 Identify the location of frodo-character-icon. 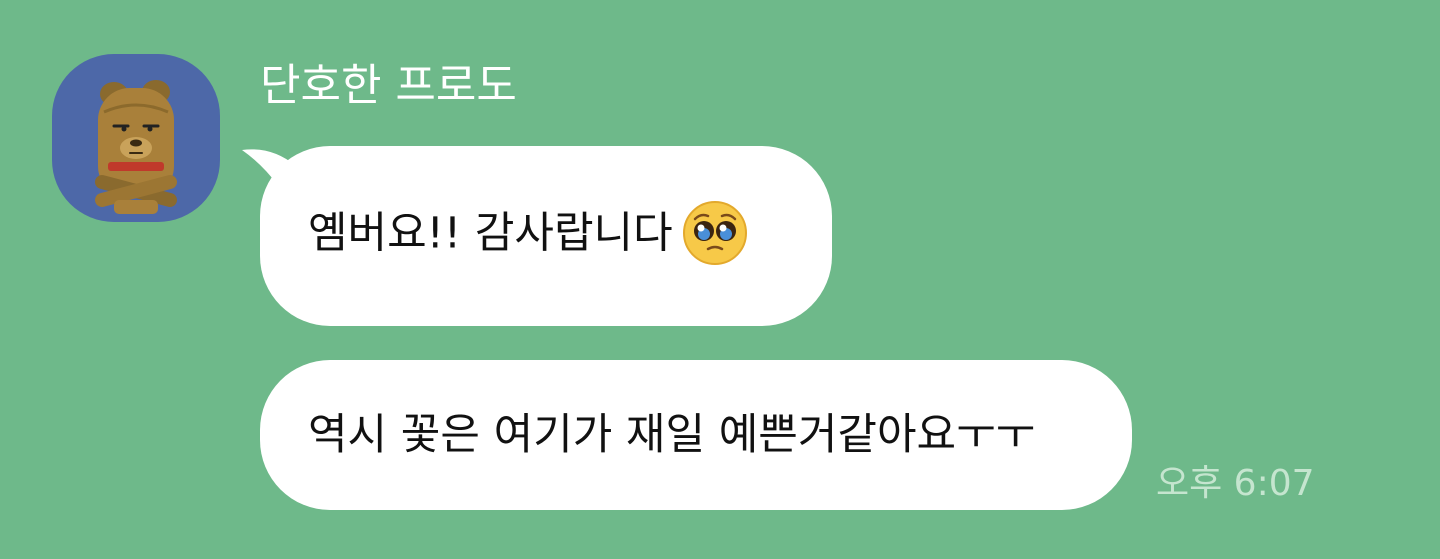
(136, 147).